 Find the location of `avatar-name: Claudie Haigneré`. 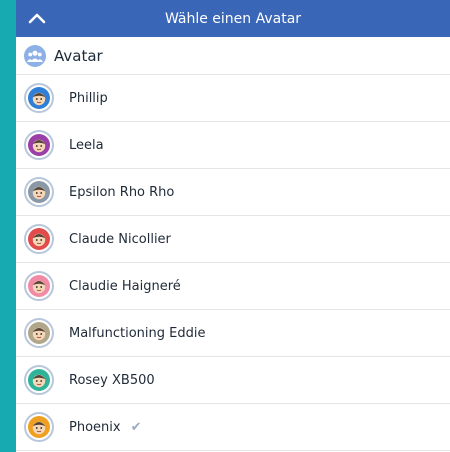

avatar-name: Claudie Haigneré is located at coordinates (125, 286).